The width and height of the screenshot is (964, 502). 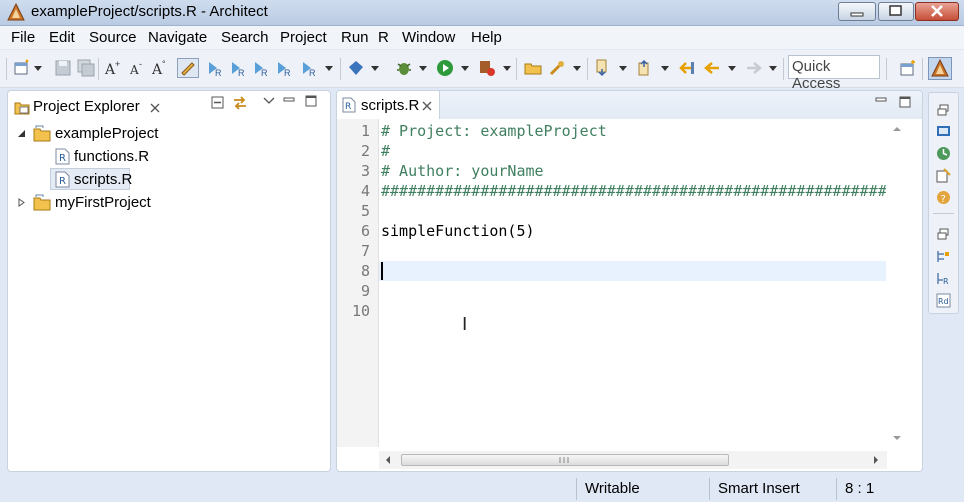 What do you see at coordinates (465, 324) in the screenshot?
I see `text-cursor-icon: Ⅰ` at bounding box center [465, 324].